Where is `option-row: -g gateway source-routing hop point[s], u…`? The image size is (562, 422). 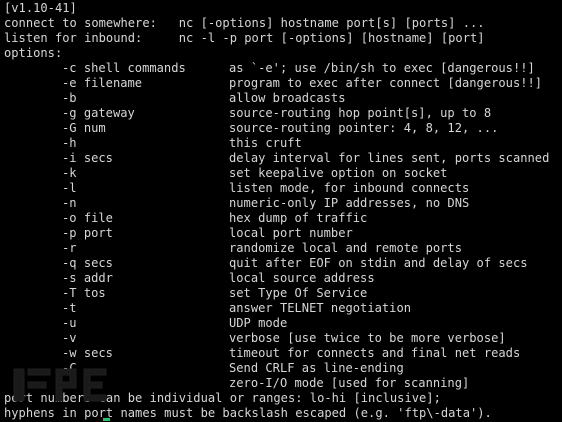 option-row: -g gateway source-routing hop point[s], u… is located at coordinates (283, 113).